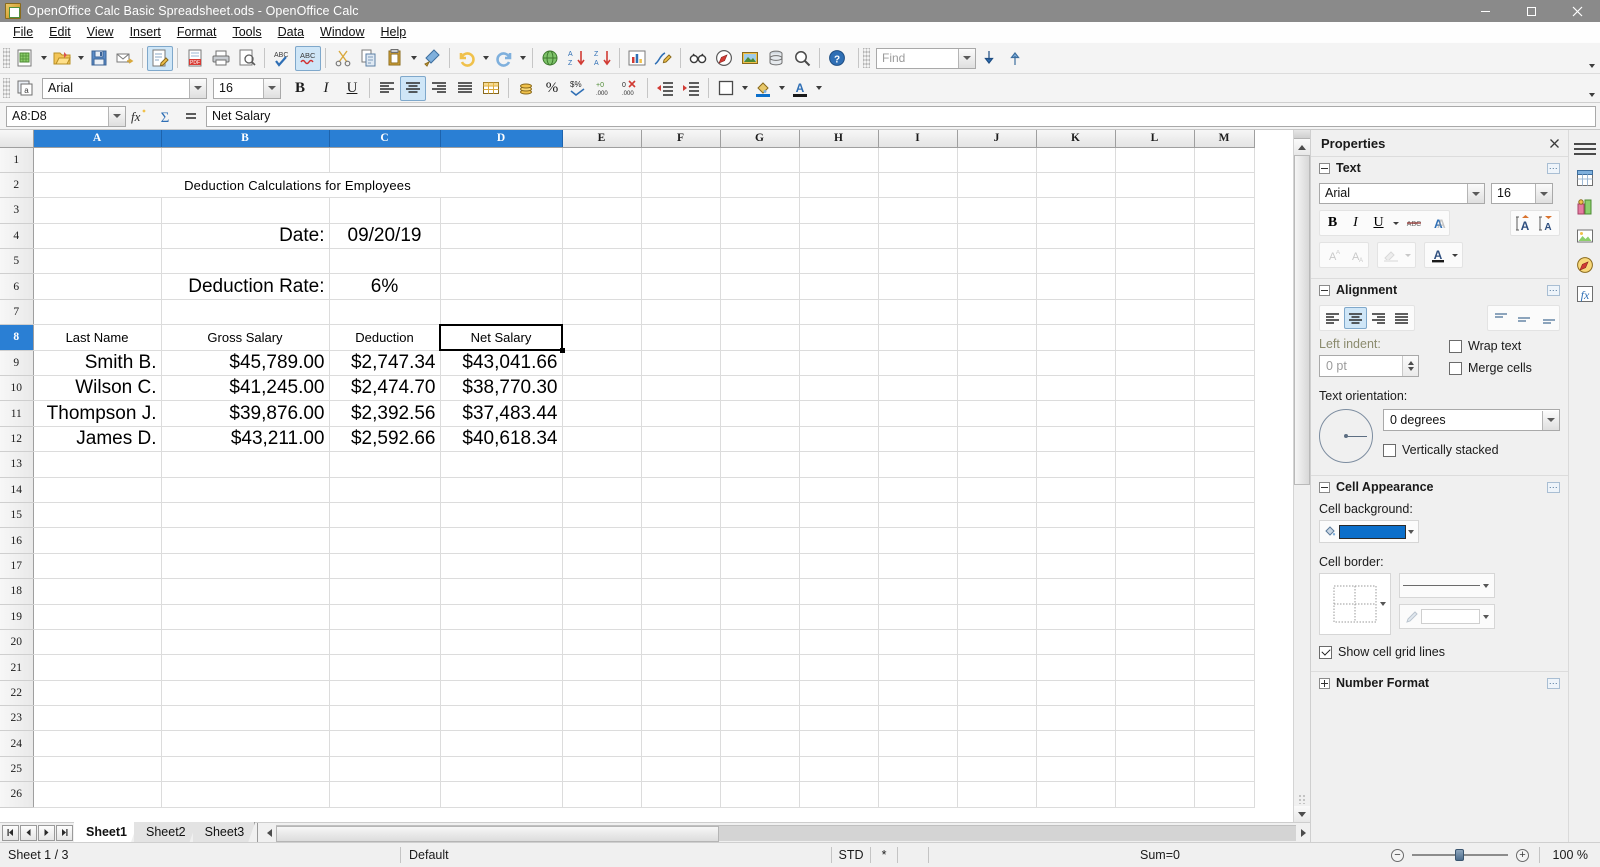  What do you see at coordinates (1076, 210) in the screenshot?
I see `cell-K3` at bounding box center [1076, 210].